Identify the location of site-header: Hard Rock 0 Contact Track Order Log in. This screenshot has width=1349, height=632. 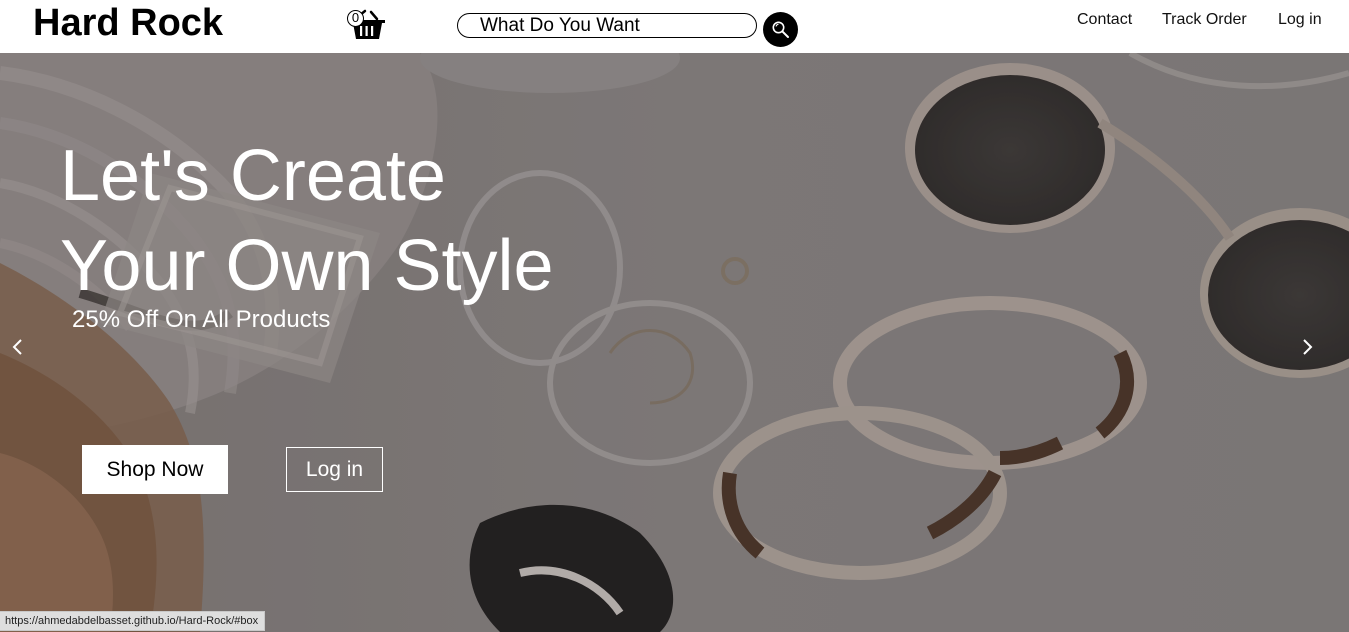
(674, 26).